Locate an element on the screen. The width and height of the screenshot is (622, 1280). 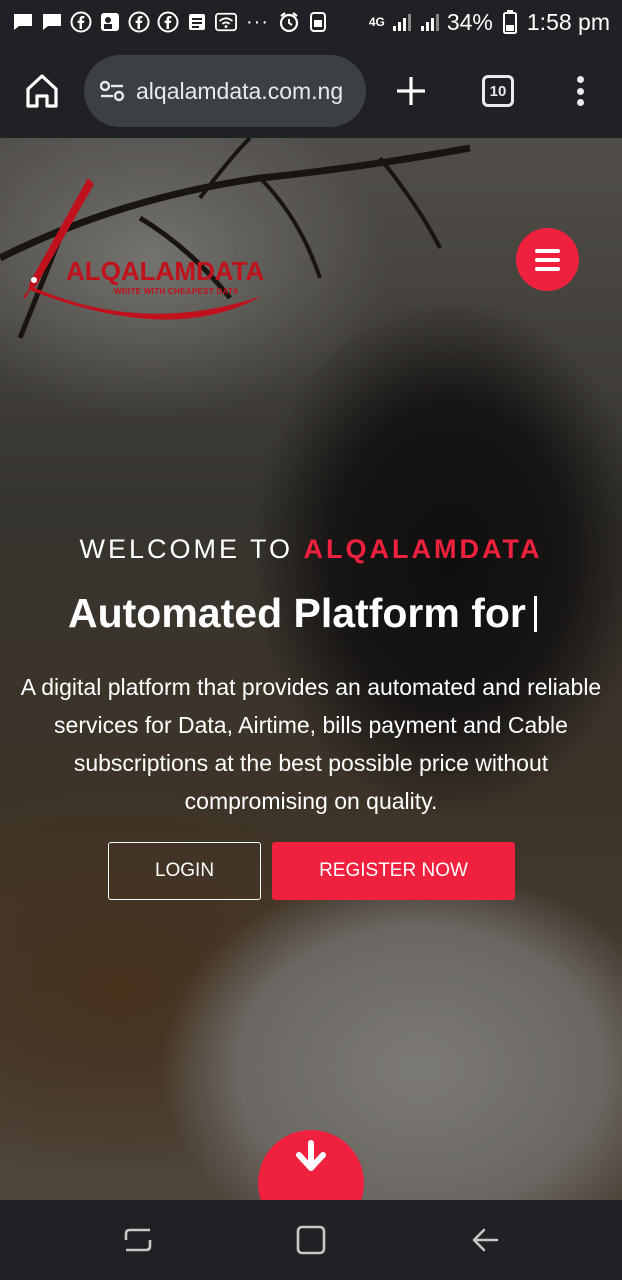
status-bar: ··· 4G 34% 1:58 pm is located at coordinates (311, 22).